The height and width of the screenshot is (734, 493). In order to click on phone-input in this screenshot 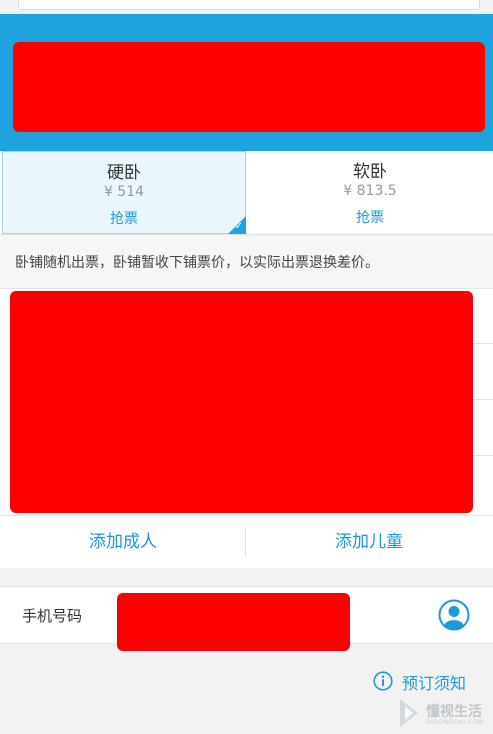, I will do `click(233, 622)`.